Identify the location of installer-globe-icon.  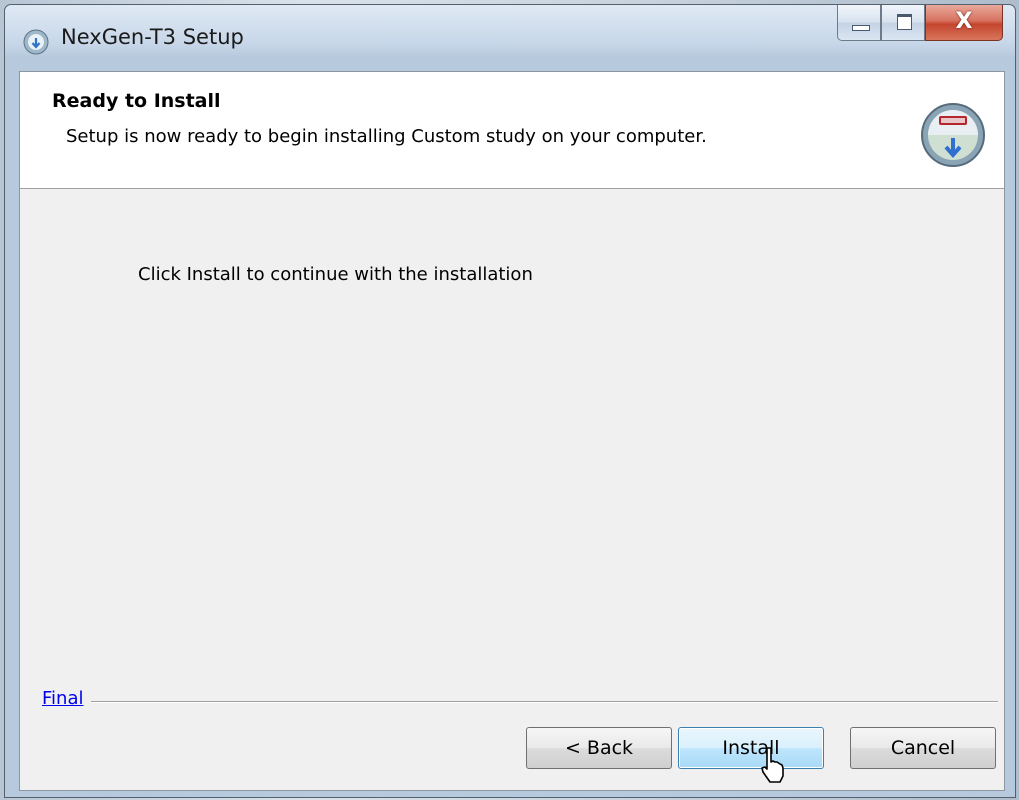
(36, 42).